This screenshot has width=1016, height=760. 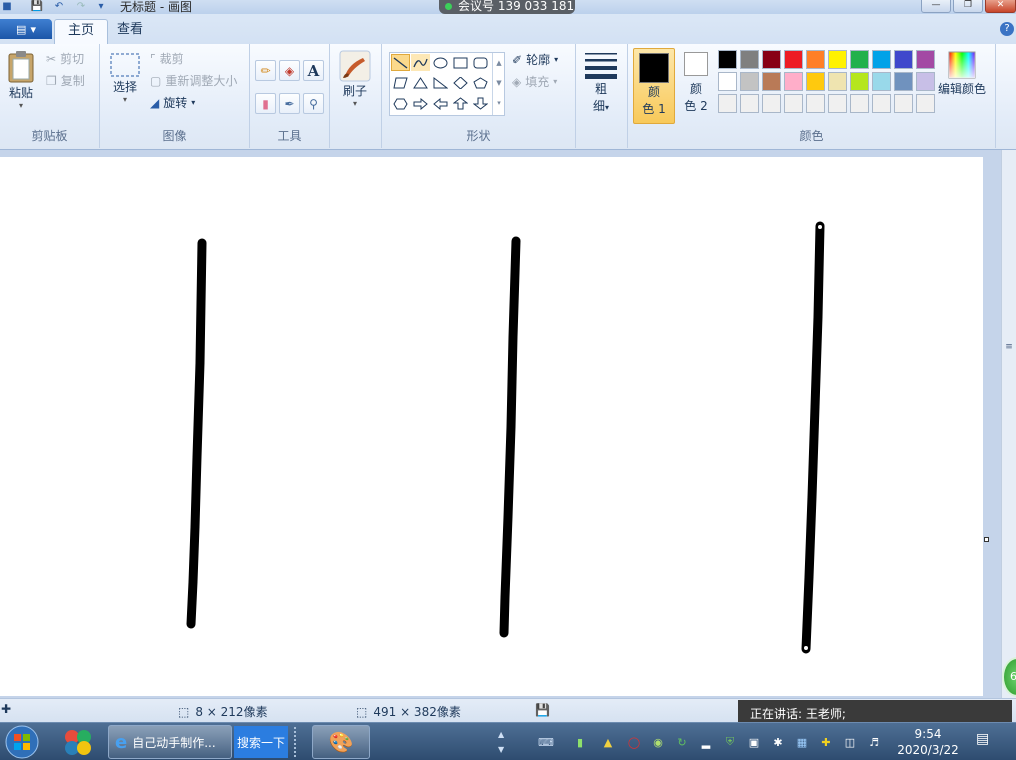 I want to click on action-center-icon: ▤, so click(x=987, y=742).